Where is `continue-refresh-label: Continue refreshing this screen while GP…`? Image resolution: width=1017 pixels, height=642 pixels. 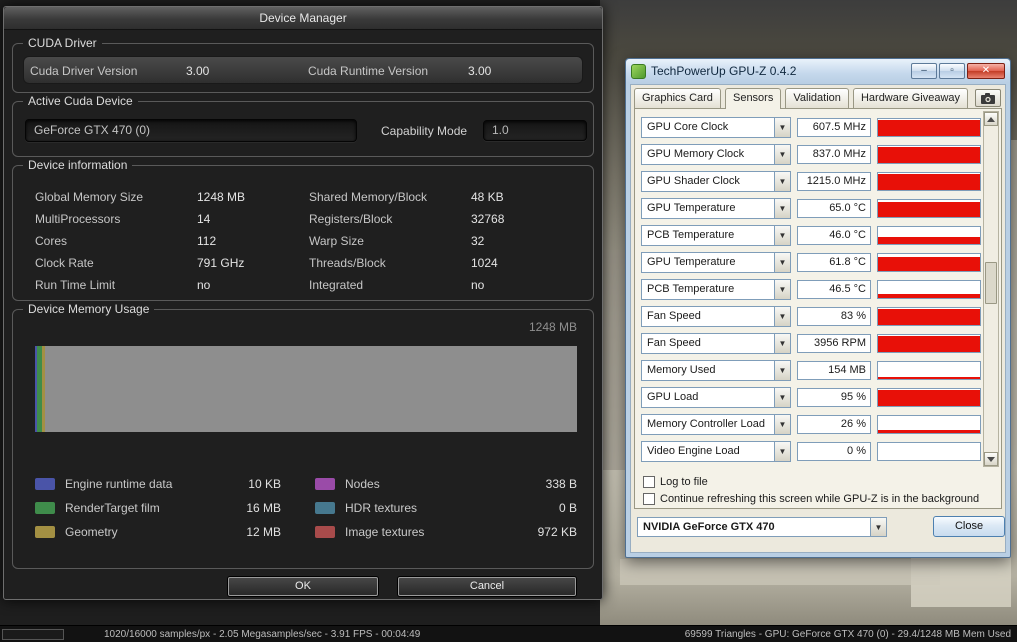
continue-refresh-label: Continue refreshing this screen while GP… is located at coordinates (820, 499).